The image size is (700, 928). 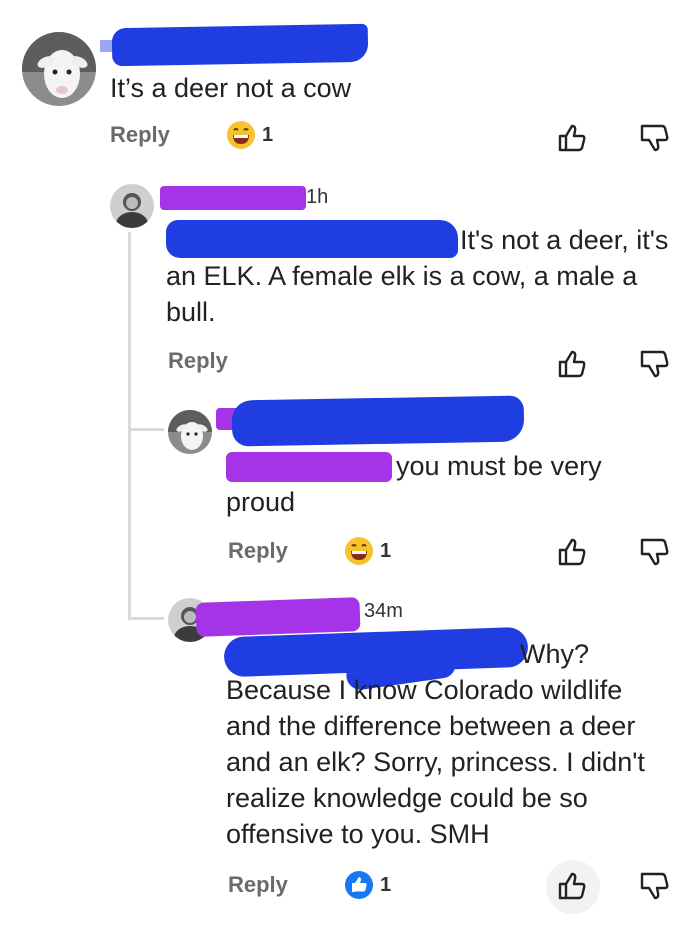 What do you see at coordinates (383, 611) in the screenshot?
I see `comment-time: 34m` at bounding box center [383, 611].